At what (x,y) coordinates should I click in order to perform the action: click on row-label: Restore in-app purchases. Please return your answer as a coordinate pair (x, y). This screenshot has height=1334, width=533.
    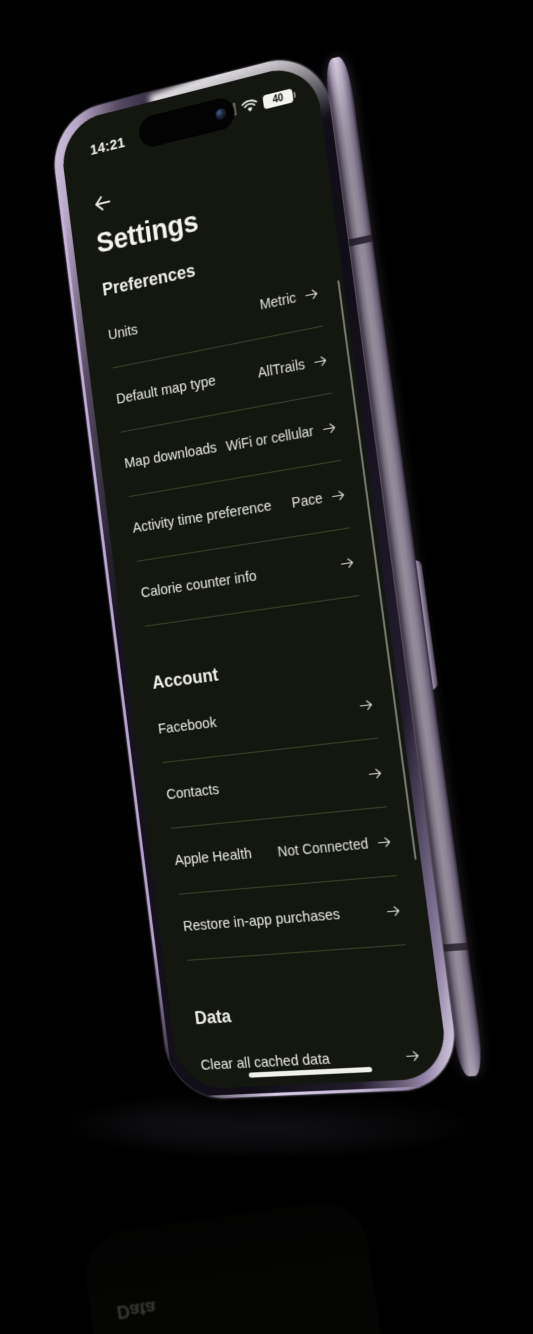
    Looking at the image, I should click on (262, 921).